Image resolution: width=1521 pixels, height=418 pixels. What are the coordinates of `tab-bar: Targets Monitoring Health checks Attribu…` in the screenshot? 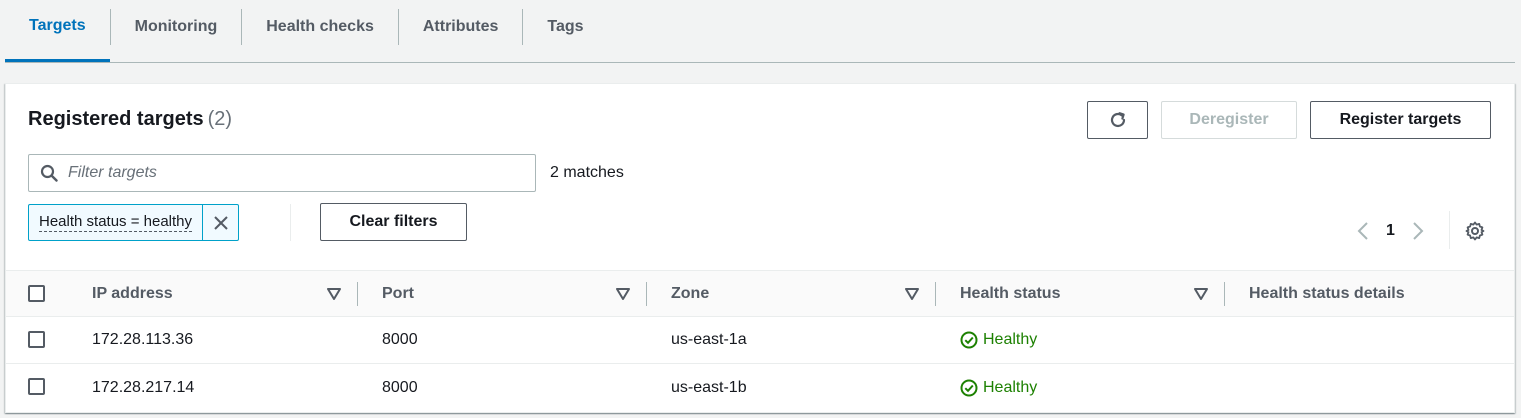 It's located at (760, 31).